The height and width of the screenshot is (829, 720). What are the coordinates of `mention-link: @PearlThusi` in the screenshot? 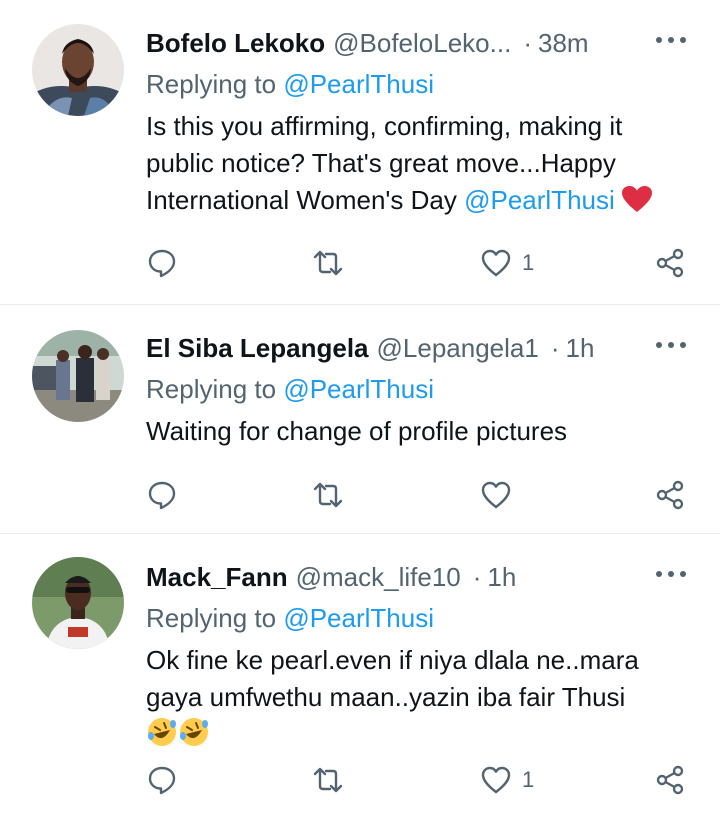 It's located at (539, 200).